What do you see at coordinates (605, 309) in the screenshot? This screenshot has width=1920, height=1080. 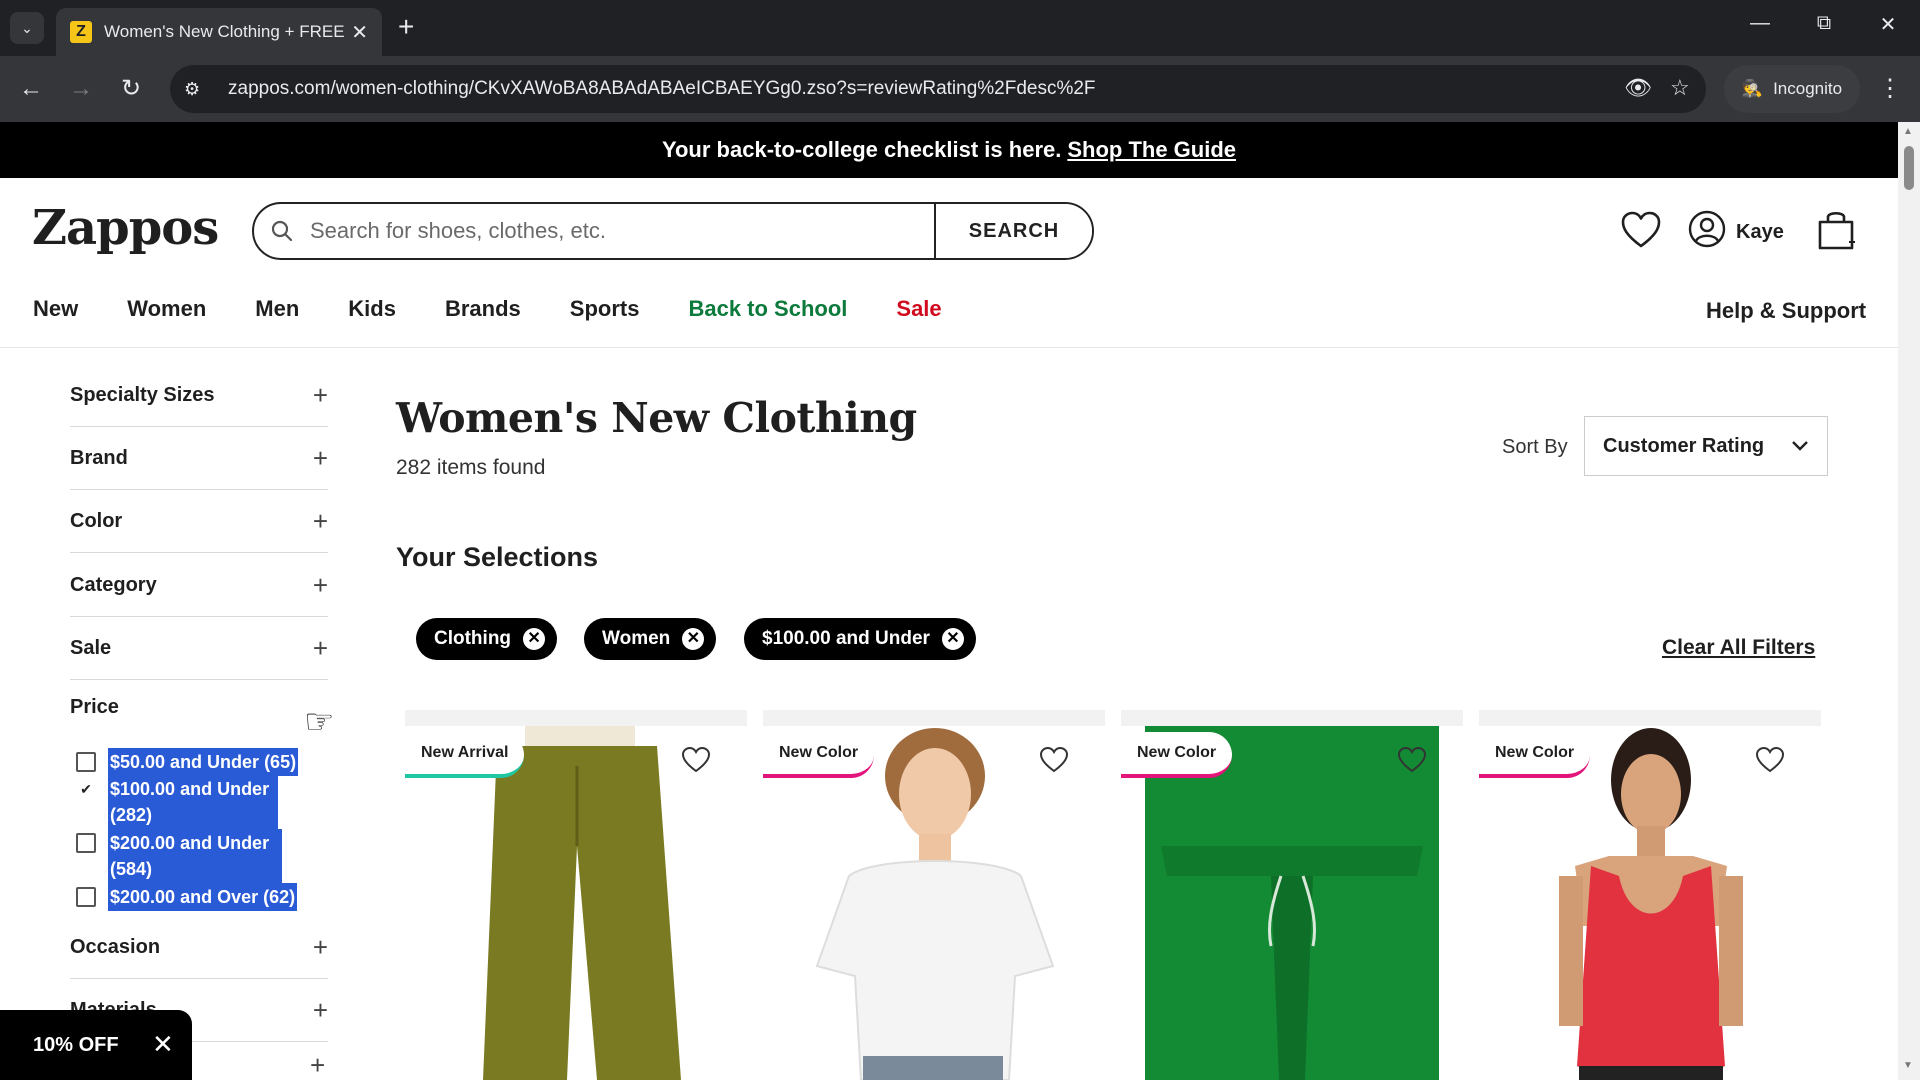 I see `nav-item-sports: Sports` at bounding box center [605, 309].